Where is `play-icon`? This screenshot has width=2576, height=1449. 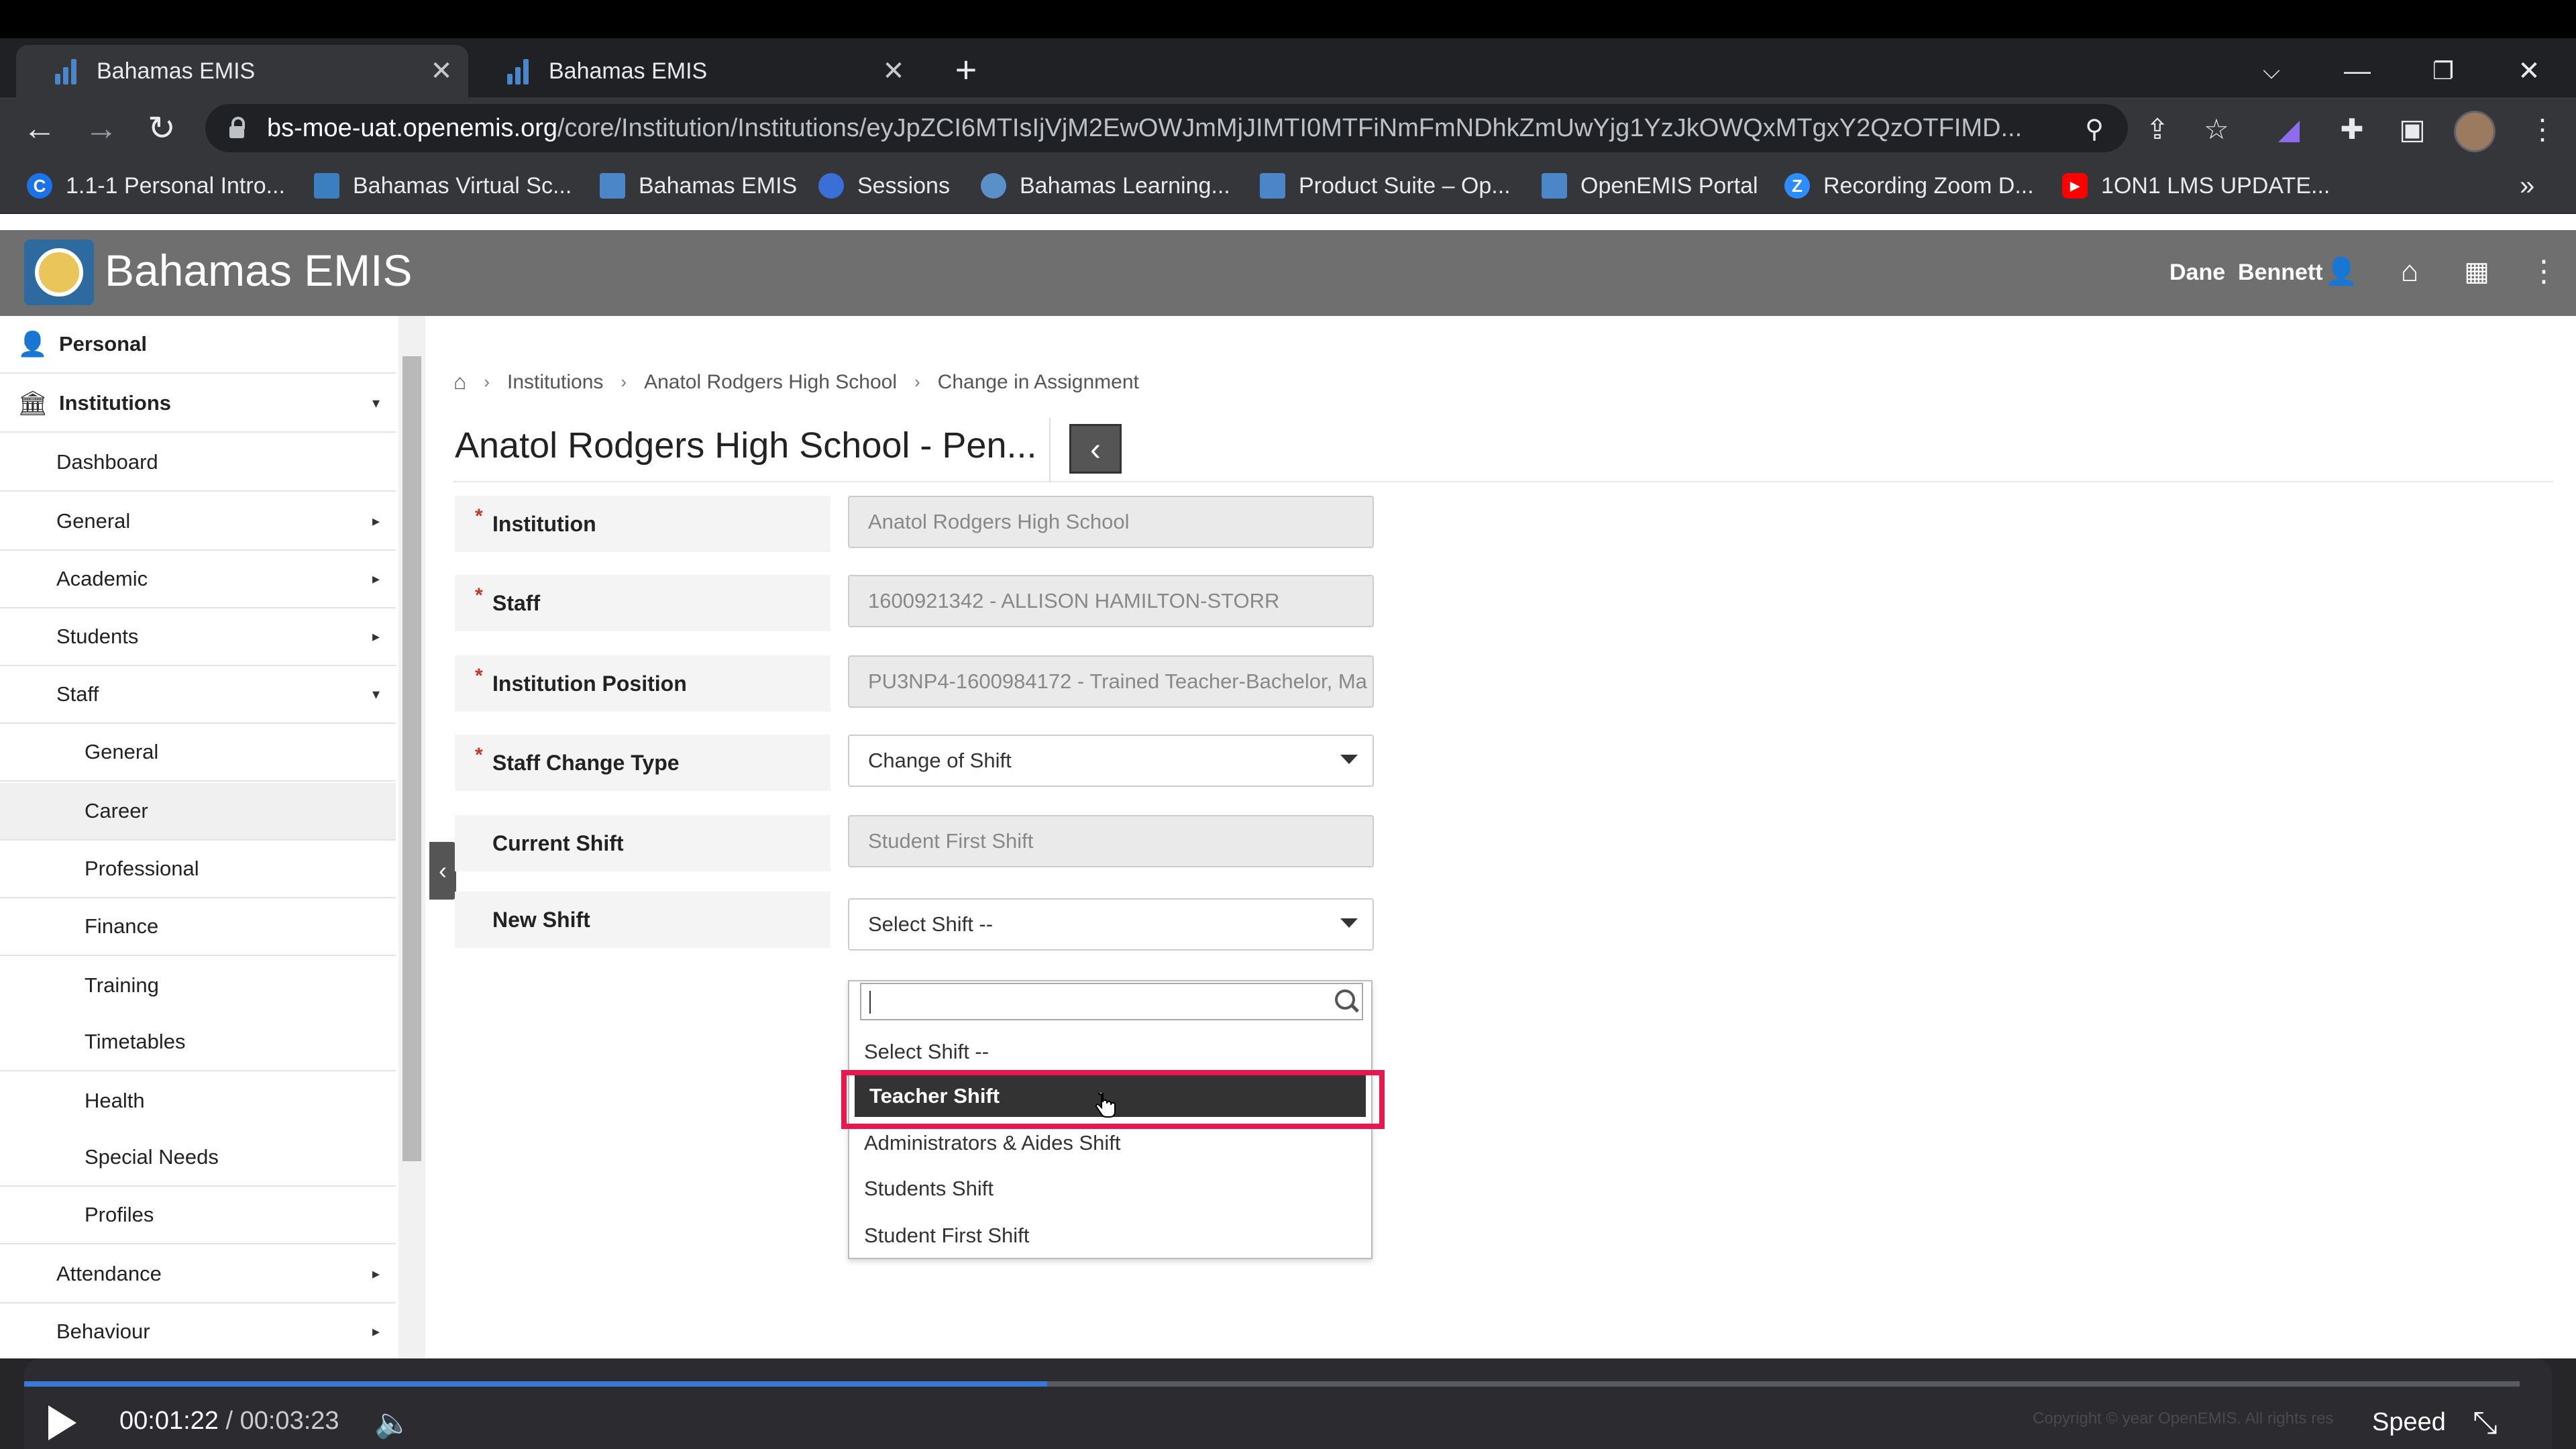
play-icon is located at coordinates (62, 1422).